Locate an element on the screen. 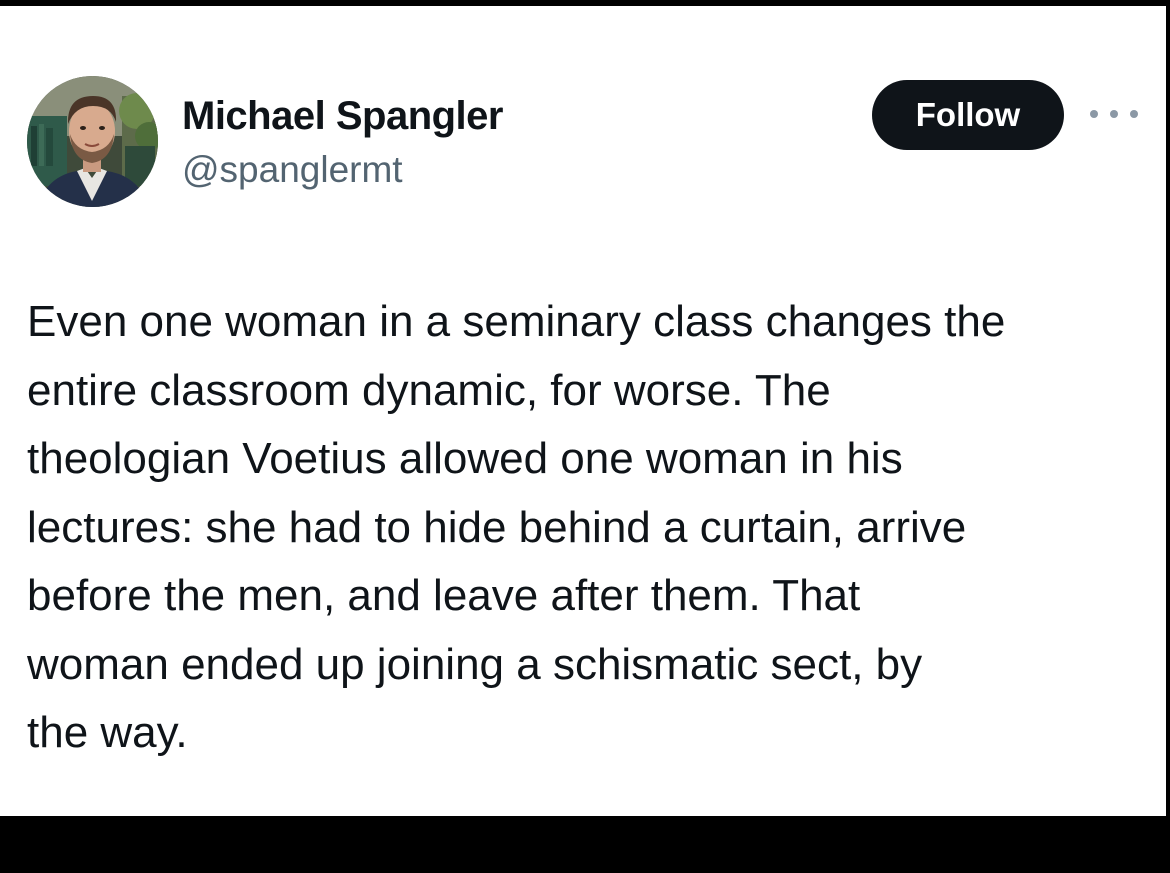  avatar-photo is located at coordinates (92, 141).